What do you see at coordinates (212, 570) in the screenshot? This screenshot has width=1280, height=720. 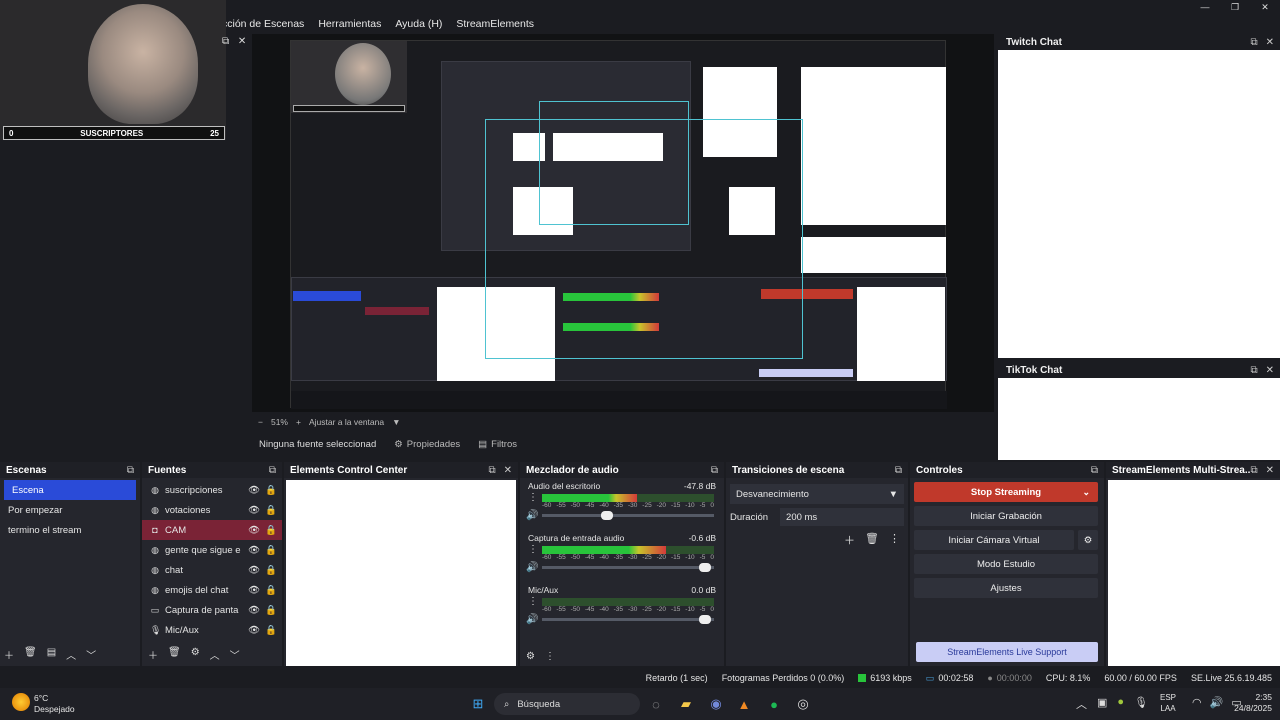 I see `source-item: ◍ chat 👁 🔒` at bounding box center [212, 570].